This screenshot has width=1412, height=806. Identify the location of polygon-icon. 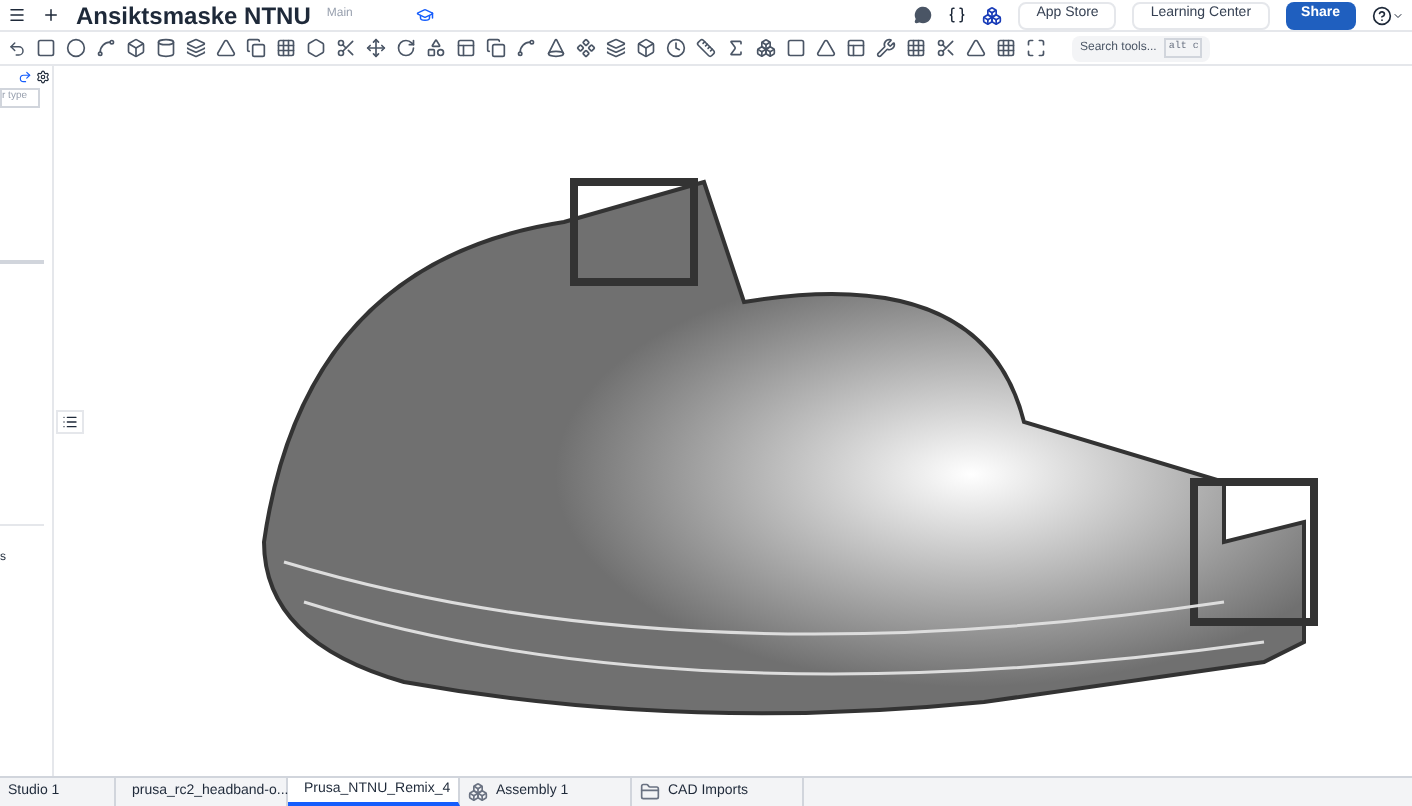
(316, 48).